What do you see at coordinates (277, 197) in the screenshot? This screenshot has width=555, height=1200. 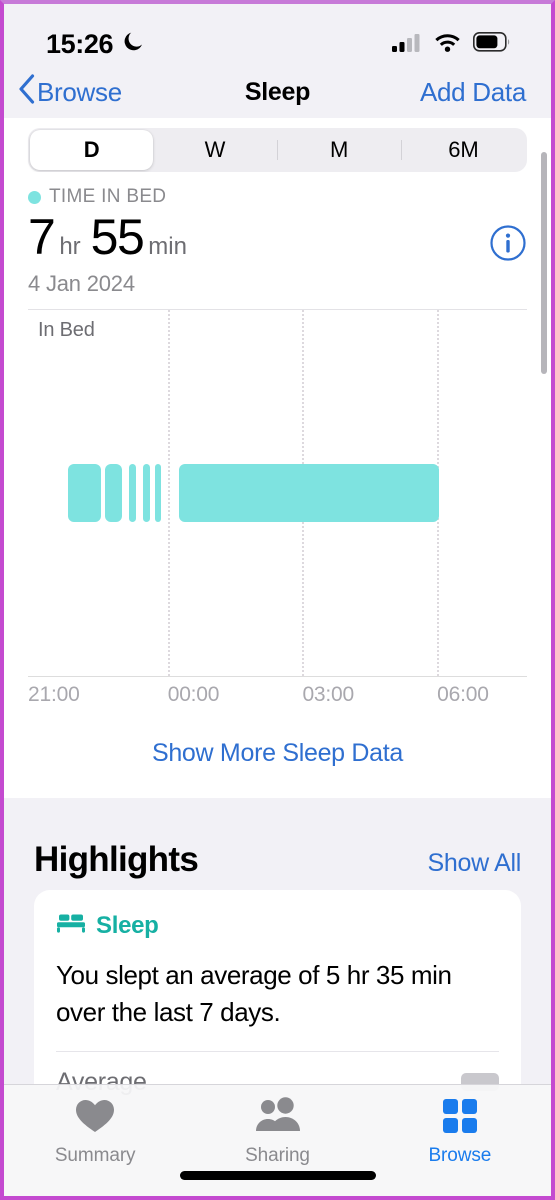 I see `legend-row: TIME IN BED` at bounding box center [277, 197].